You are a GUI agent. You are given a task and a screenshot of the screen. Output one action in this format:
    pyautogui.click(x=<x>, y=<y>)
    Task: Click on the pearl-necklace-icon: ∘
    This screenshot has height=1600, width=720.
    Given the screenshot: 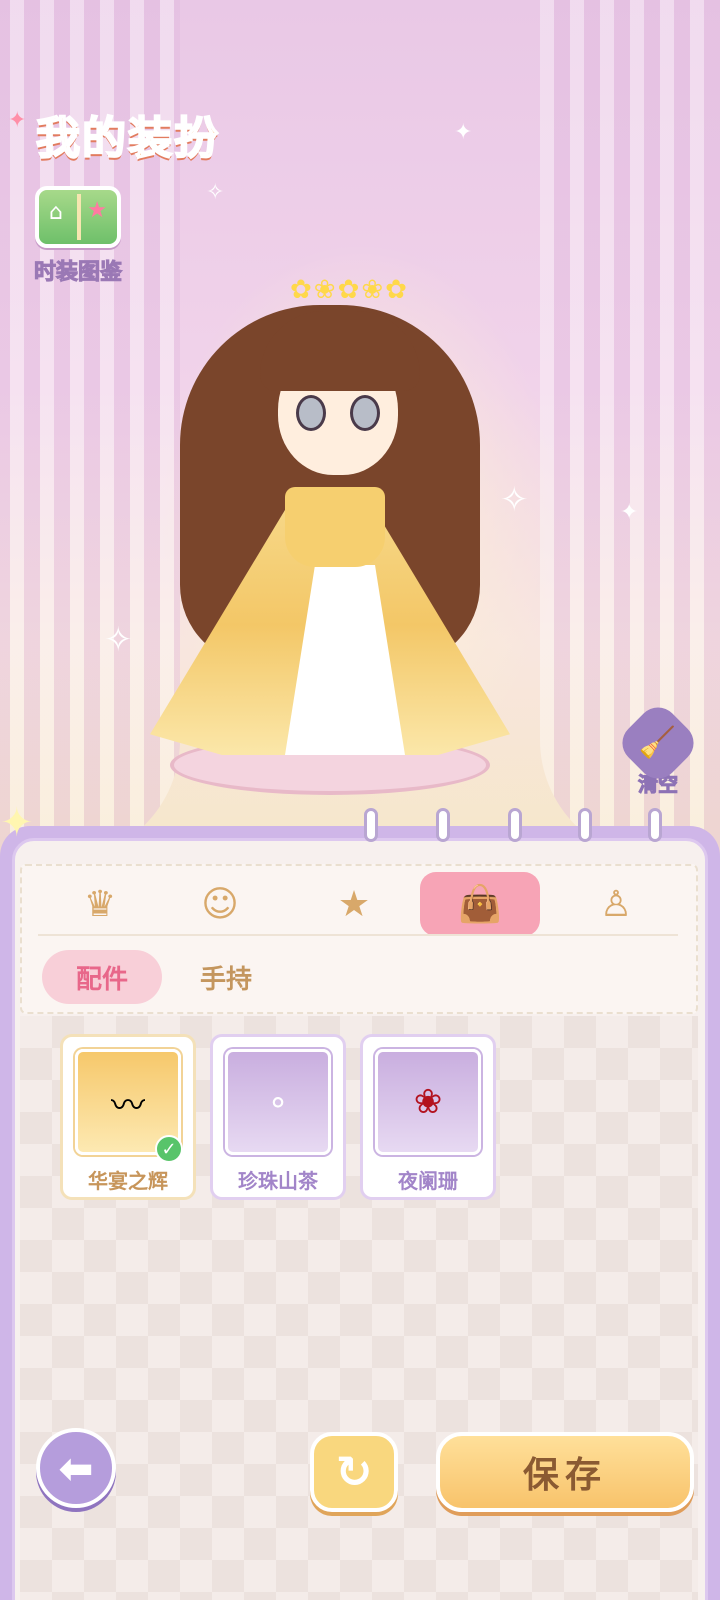 What is the action you would take?
    pyautogui.click(x=278, y=1102)
    